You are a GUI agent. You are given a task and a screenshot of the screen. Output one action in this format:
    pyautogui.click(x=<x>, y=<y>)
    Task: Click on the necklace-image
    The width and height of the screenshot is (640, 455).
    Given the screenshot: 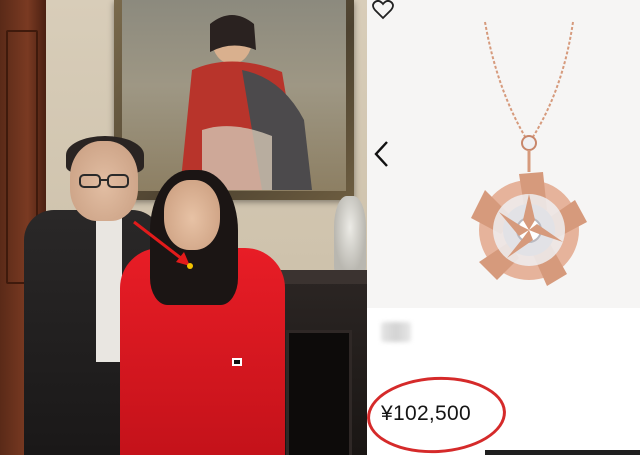 What is the action you would take?
    pyautogui.click(x=529, y=153)
    